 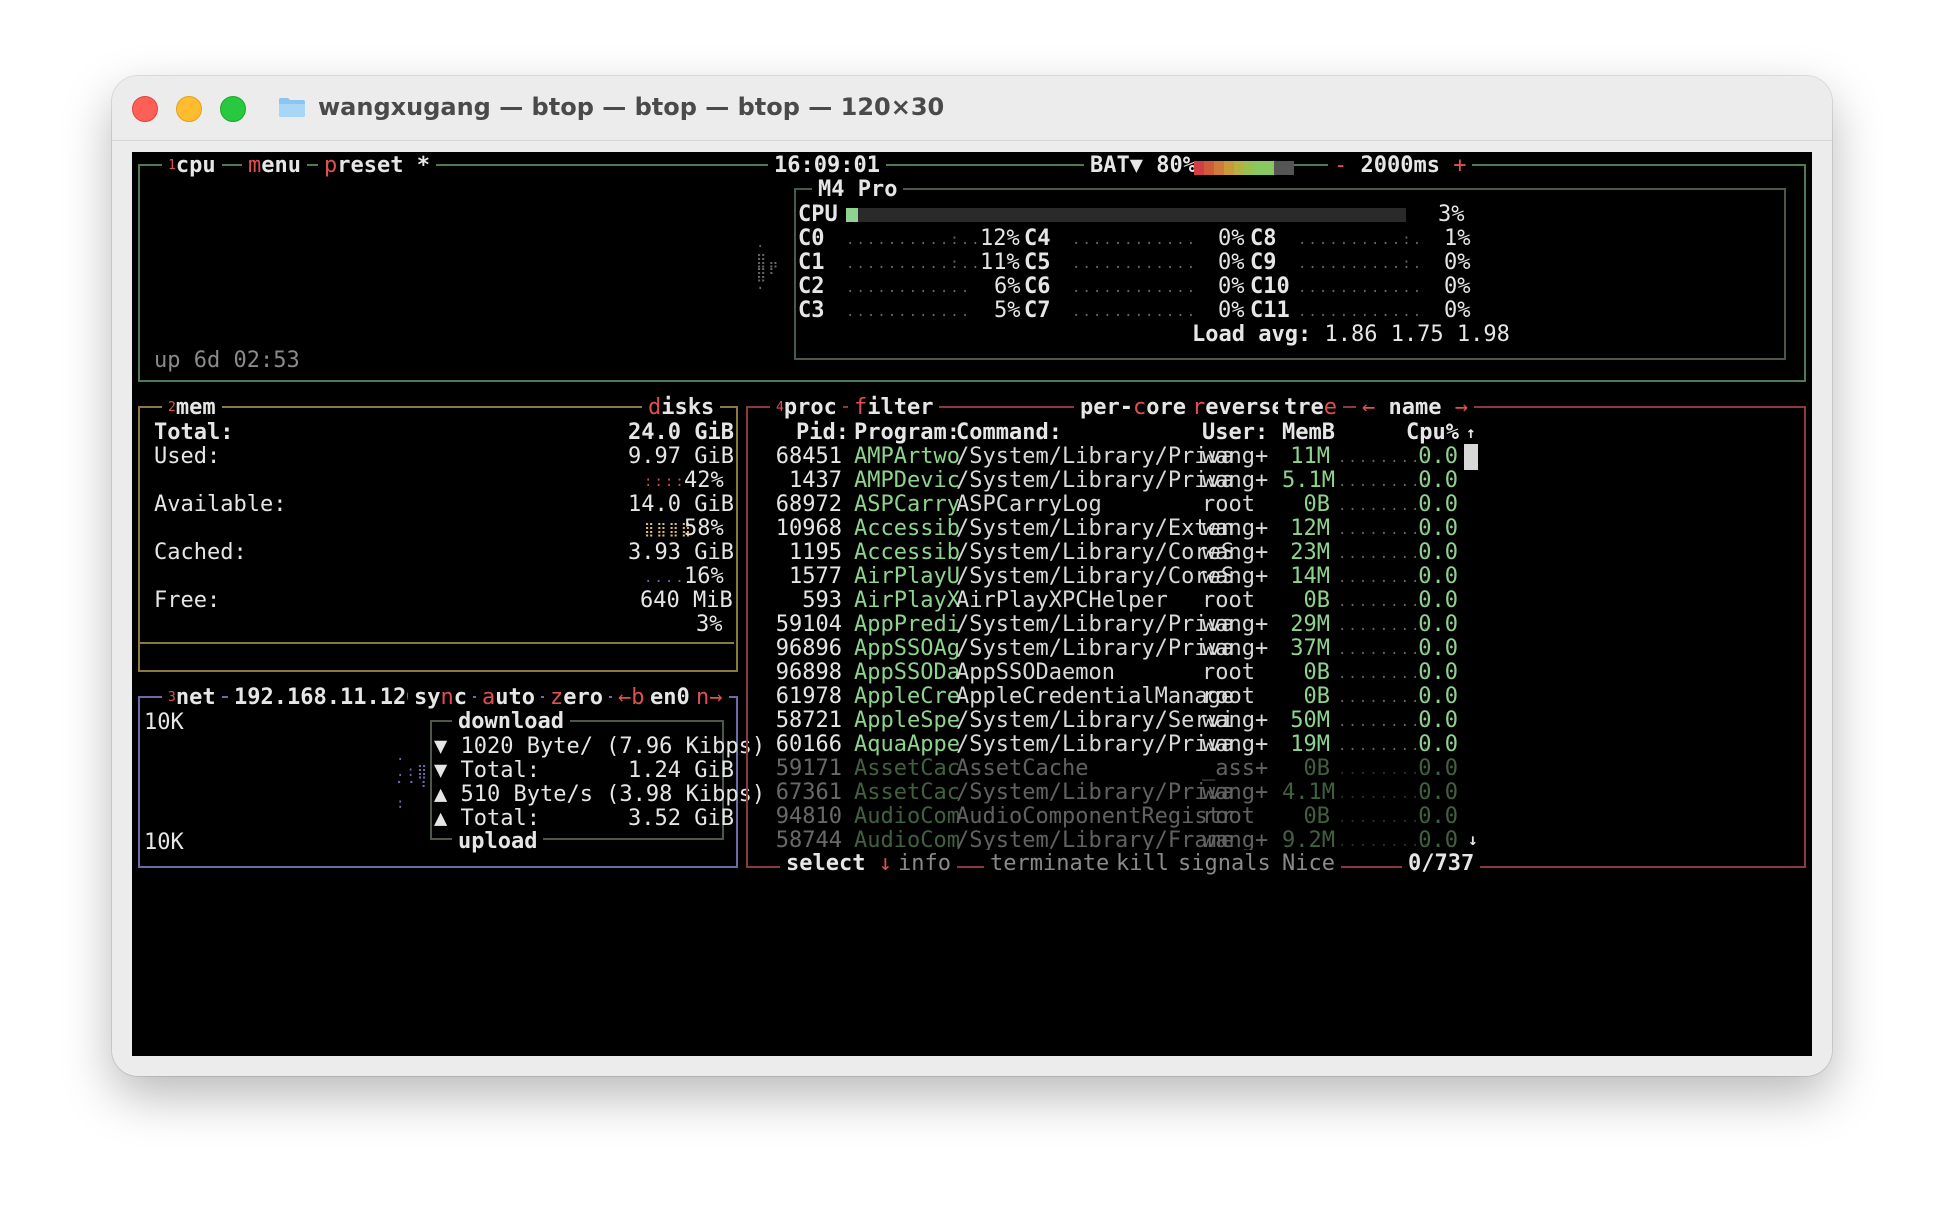 What do you see at coordinates (1224, 864) in the screenshot?
I see `signals-button: signals` at bounding box center [1224, 864].